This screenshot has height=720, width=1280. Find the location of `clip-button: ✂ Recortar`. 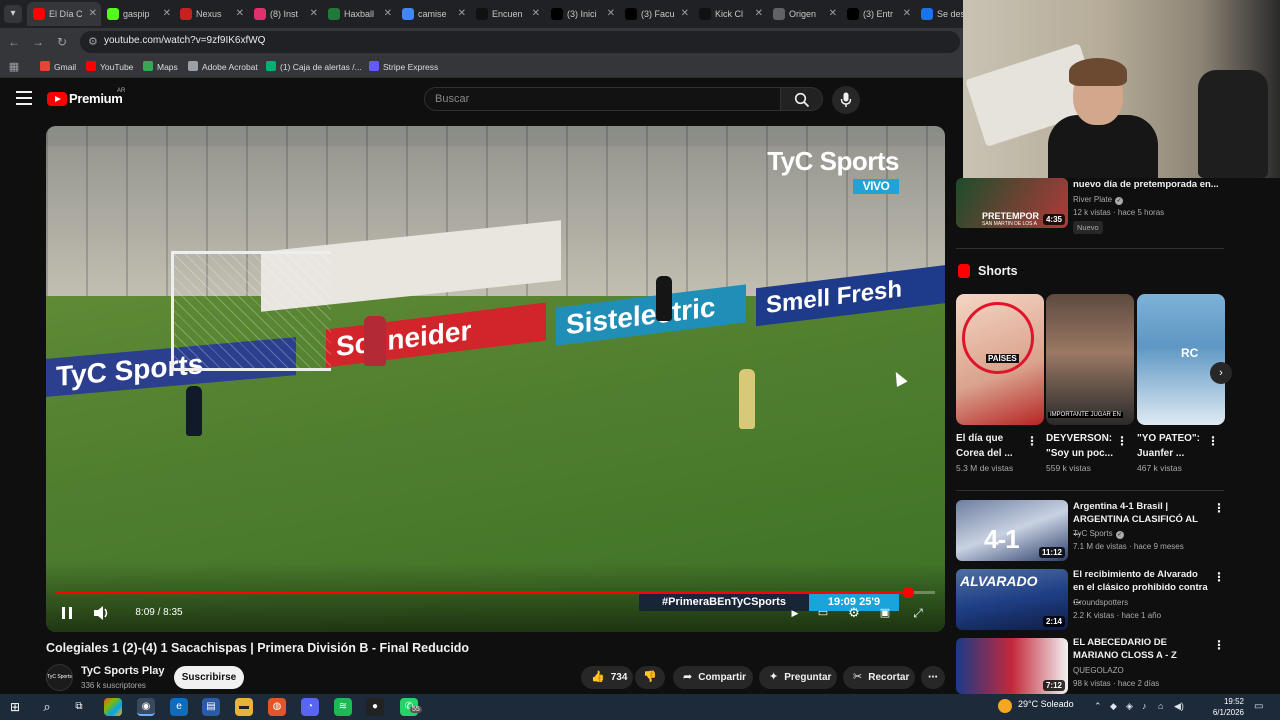

clip-button: ✂ Recortar is located at coordinates (879, 677).